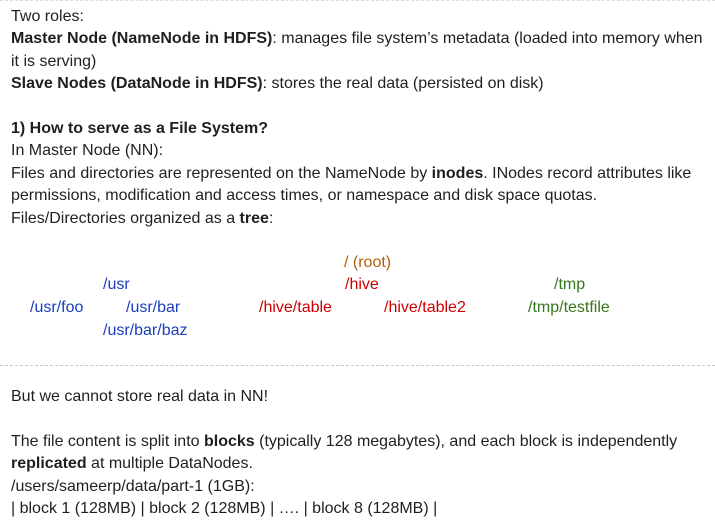 The width and height of the screenshot is (715, 532). What do you see at coordinates (362, 284) in the screenshot?
I see `tree-node-hive: /hive` at bounding box center [362, 284].